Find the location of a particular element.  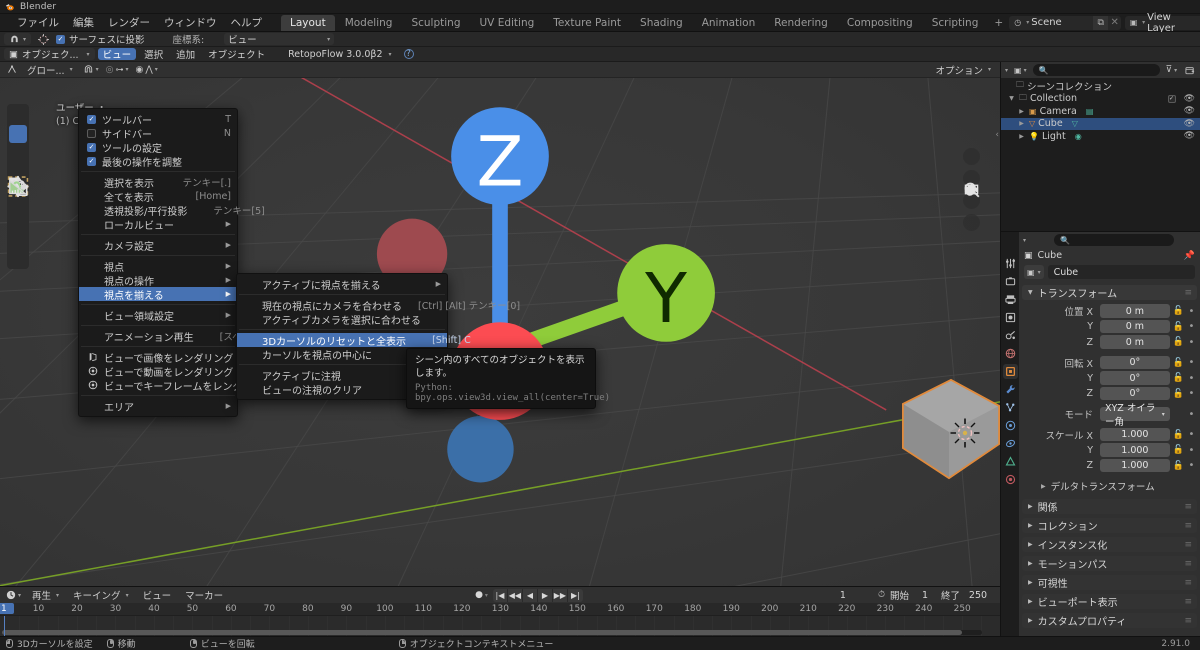

tab-scripting: Scripting is located at coordinates (955, 23).